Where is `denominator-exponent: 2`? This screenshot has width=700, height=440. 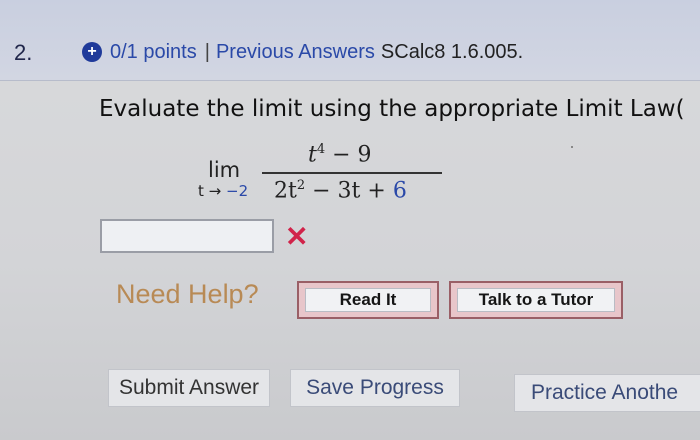
denominator-exponent: 2 is located at coordinates (301, 185).